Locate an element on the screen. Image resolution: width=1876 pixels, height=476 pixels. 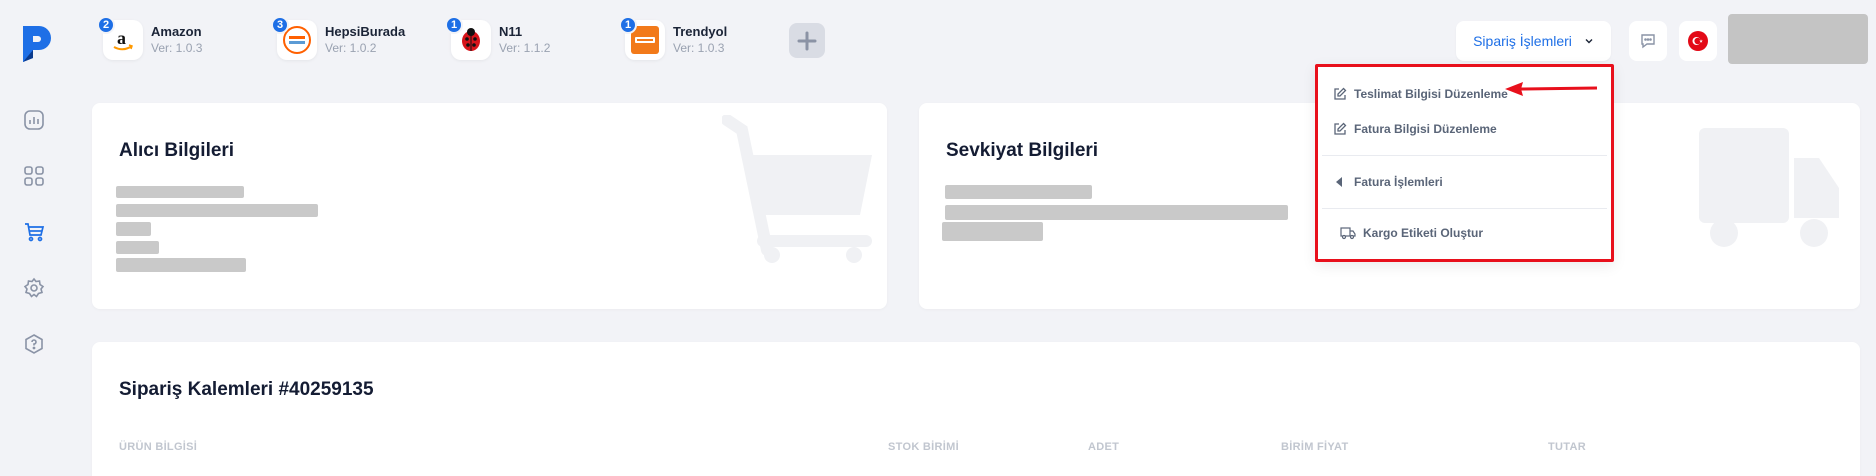
dropdown-item-label: Teslimat Bilgisi Düzenleme is located at coordinates (1431, 94).